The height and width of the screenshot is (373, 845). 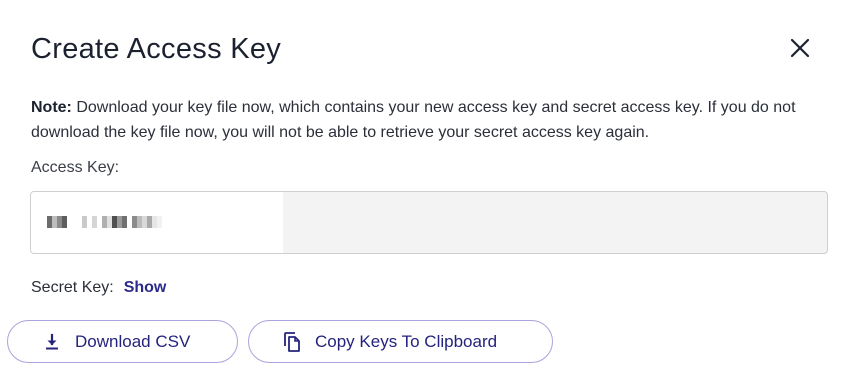 I want to click on download-csv-button: Download CSV, so click(x=122, y=341).